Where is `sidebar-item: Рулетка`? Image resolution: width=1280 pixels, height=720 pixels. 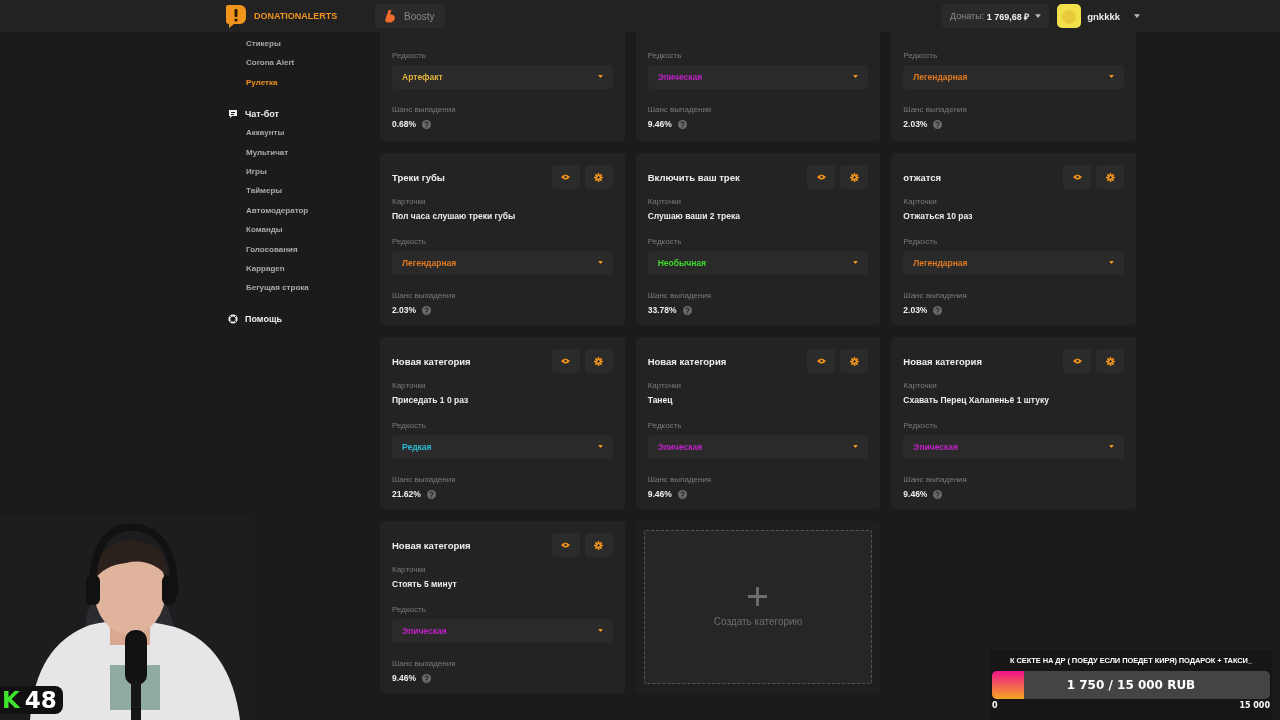
sidebar-item: Рулетка is located at coordinates (304, 82).